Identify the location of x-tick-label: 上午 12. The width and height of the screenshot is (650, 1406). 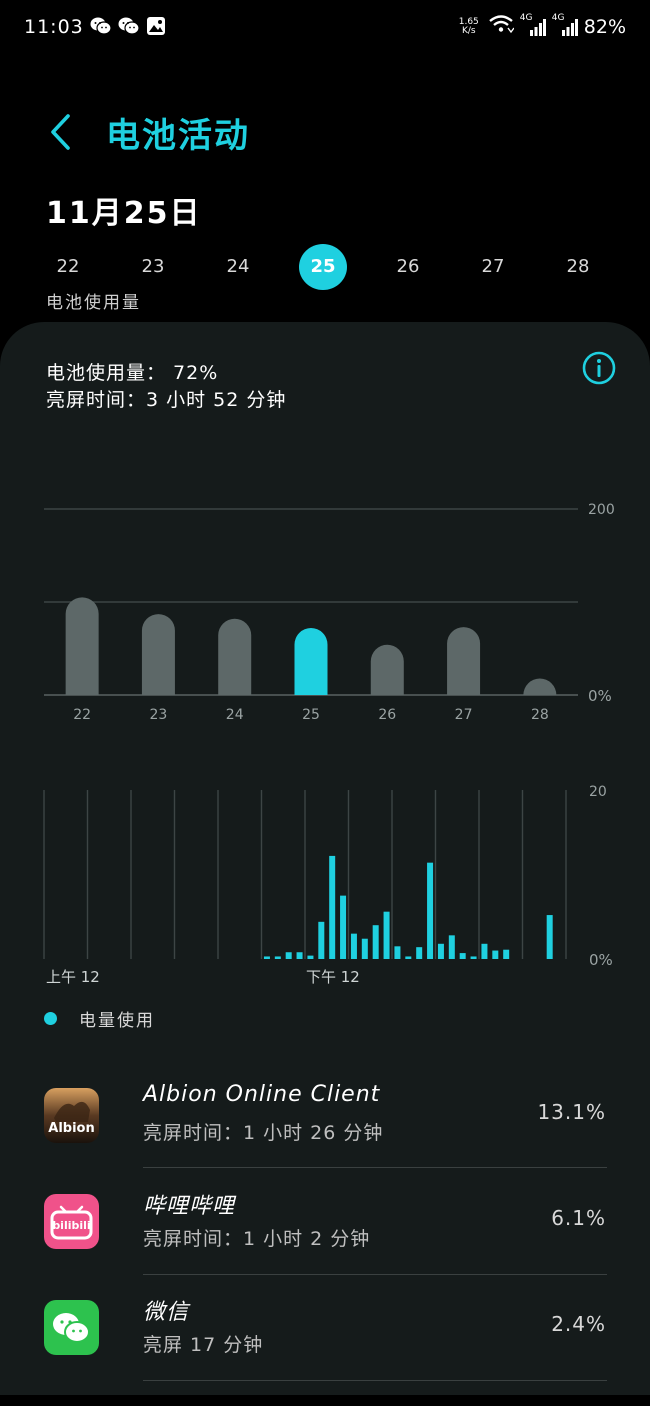
(73, 977).